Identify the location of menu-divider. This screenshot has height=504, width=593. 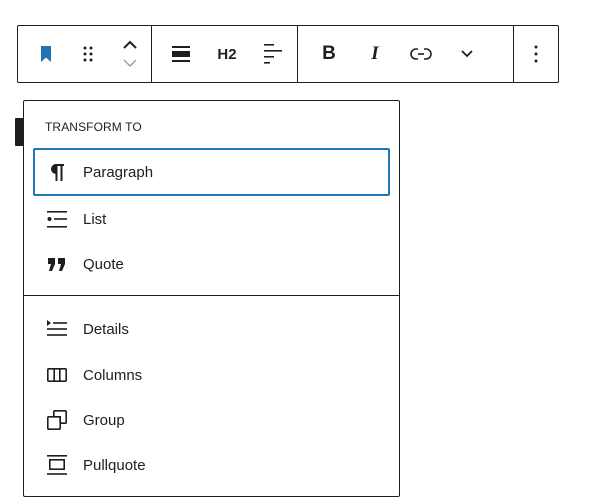
(211, 295).